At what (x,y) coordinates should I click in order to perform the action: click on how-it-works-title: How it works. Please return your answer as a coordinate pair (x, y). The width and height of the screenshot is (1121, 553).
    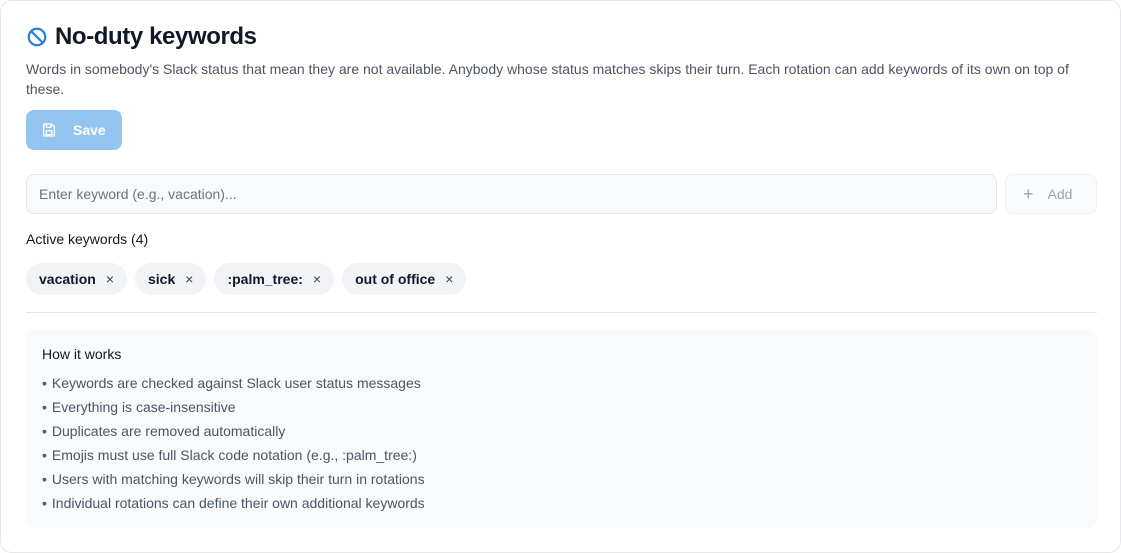
    Looking at the image, I should click on (82, 354).